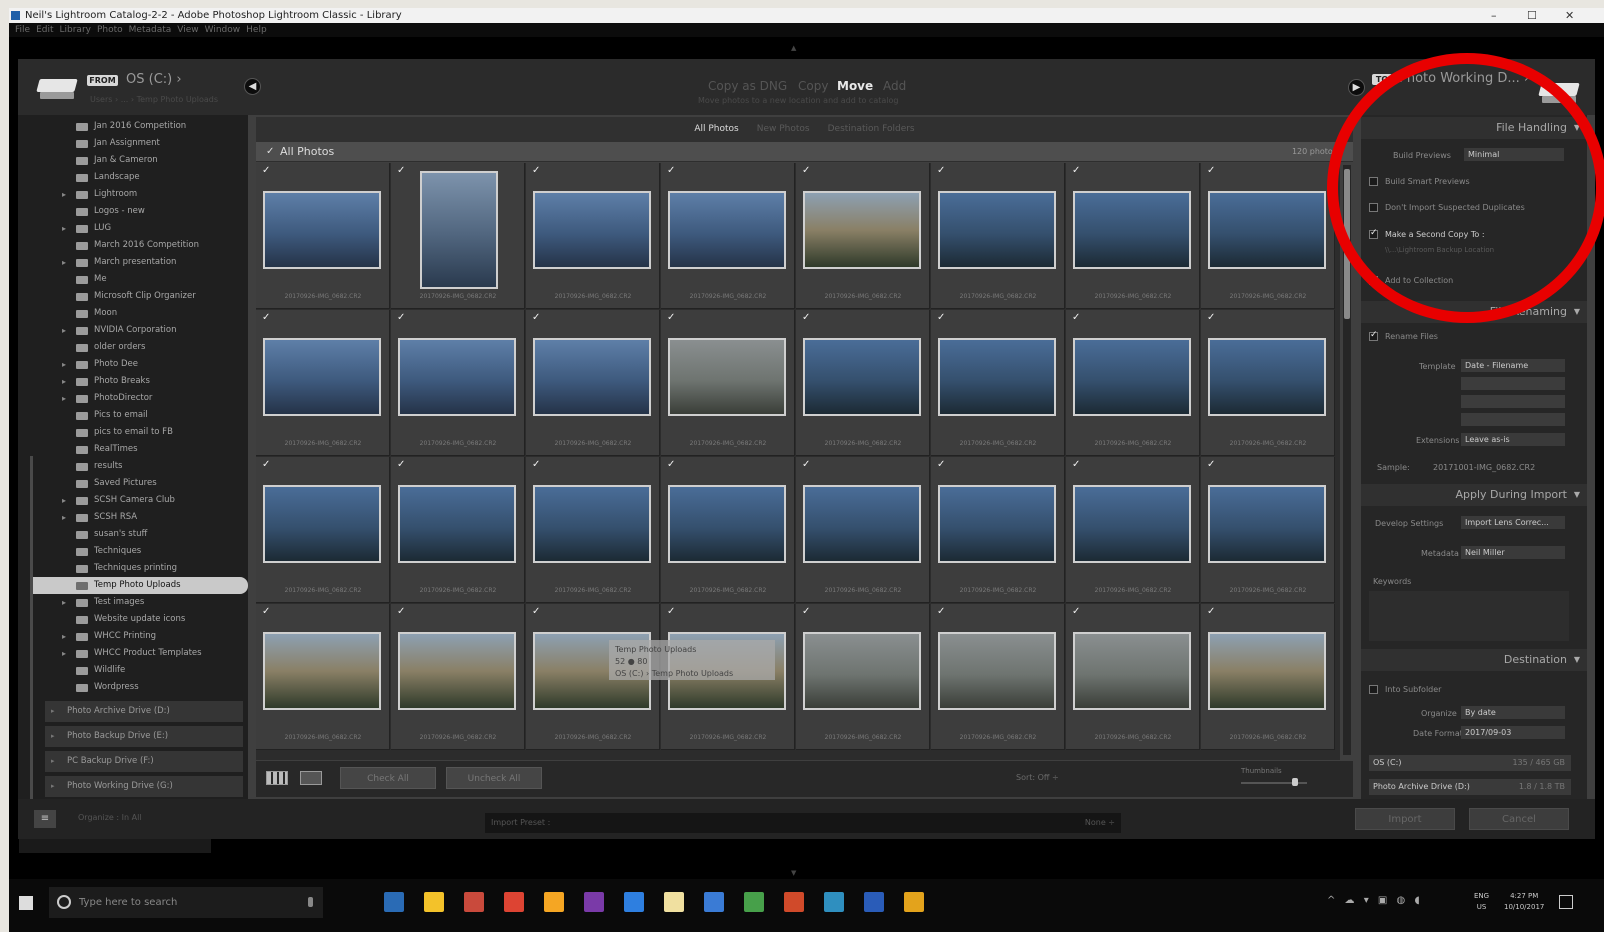 Image resolution: width=1604 pixels, height=932 pixels. I want to click on folder-item: Landscape, so click(133, 177).